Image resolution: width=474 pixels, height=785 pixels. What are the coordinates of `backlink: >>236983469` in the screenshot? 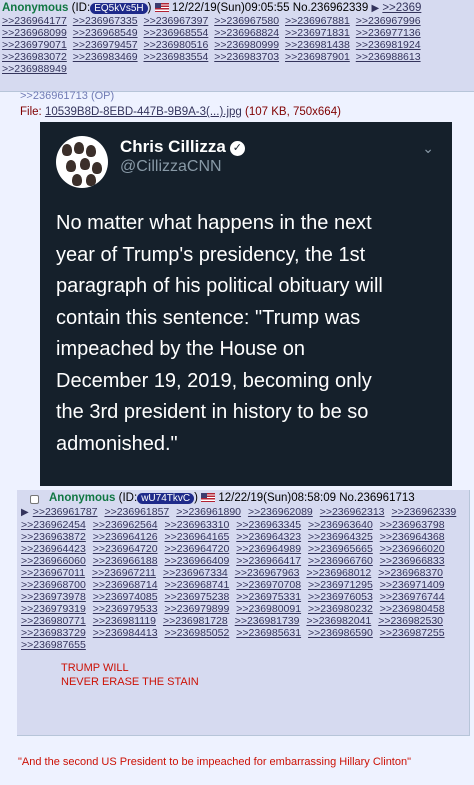 It's located at (105, 57).